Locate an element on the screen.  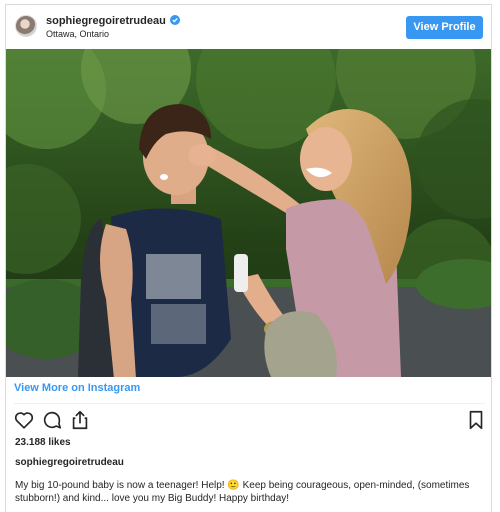
verified-badge-icon is located at coordinates (174, 20).